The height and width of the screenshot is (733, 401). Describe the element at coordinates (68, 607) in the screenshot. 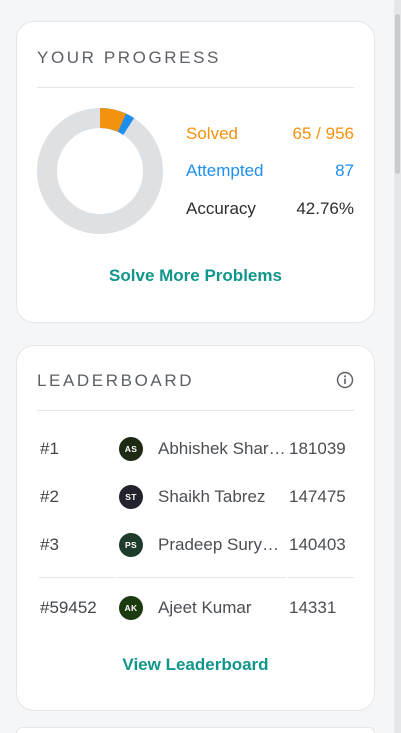

I see `rank: #59452` at that location.